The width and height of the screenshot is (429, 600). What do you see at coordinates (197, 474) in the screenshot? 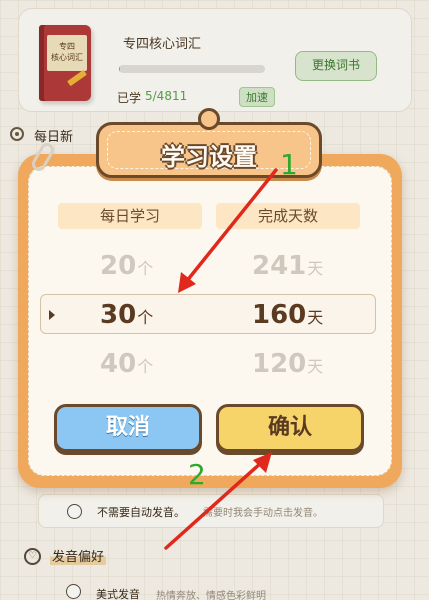
I see `annotation-label-2: 2` at bounding box center [197, 474].